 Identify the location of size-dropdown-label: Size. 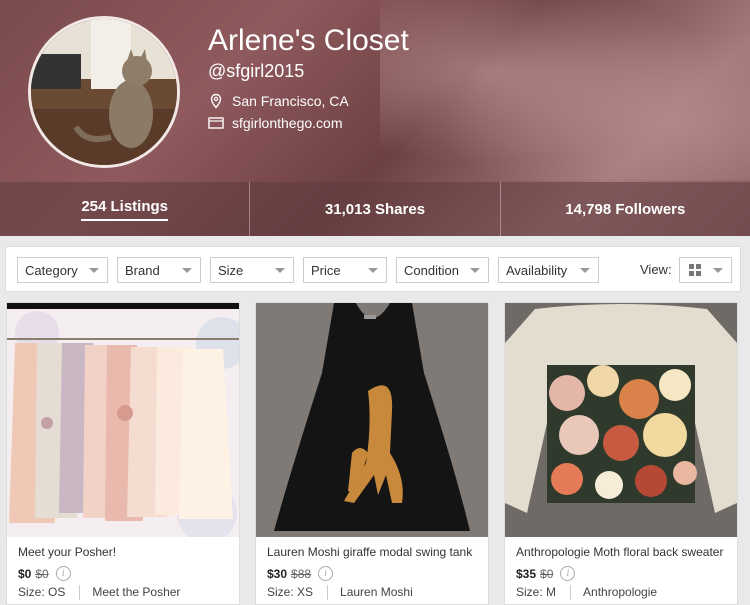
(231, 270).